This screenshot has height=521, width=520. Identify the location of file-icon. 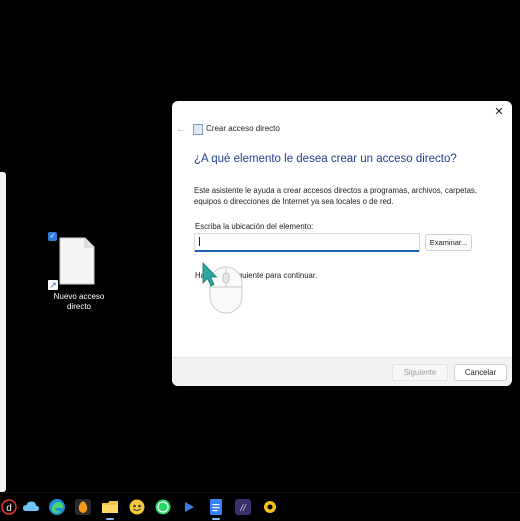
(77, 261).